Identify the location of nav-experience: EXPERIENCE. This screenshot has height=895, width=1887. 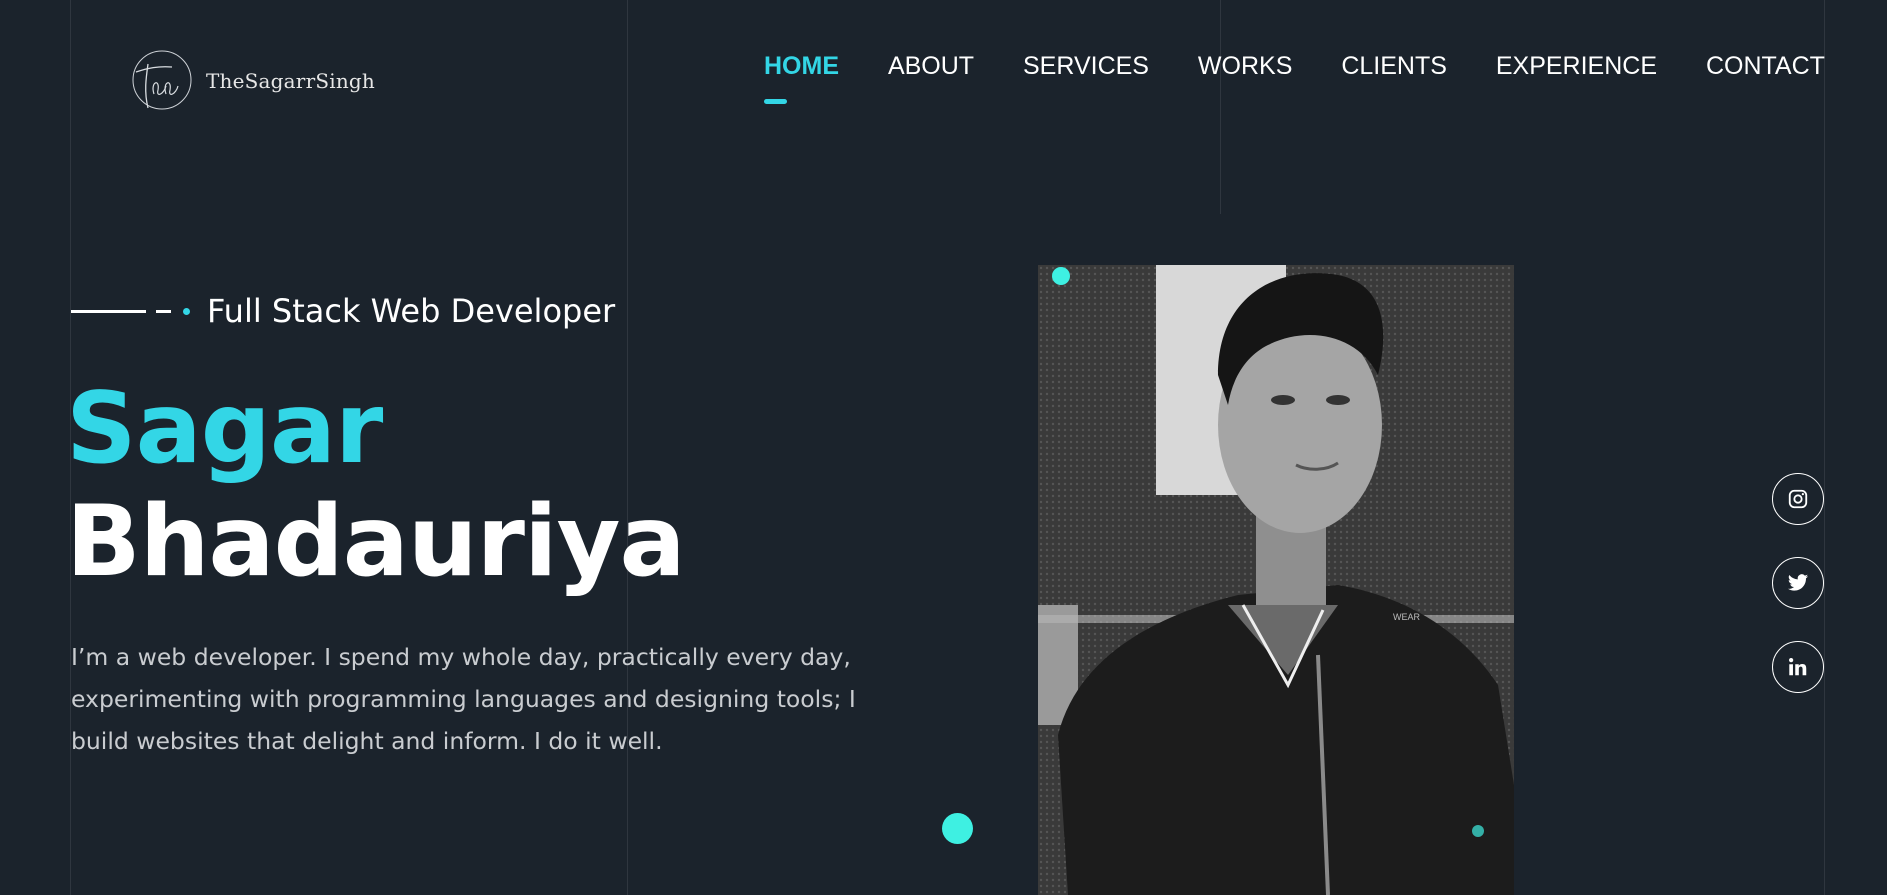
(1576, 66).